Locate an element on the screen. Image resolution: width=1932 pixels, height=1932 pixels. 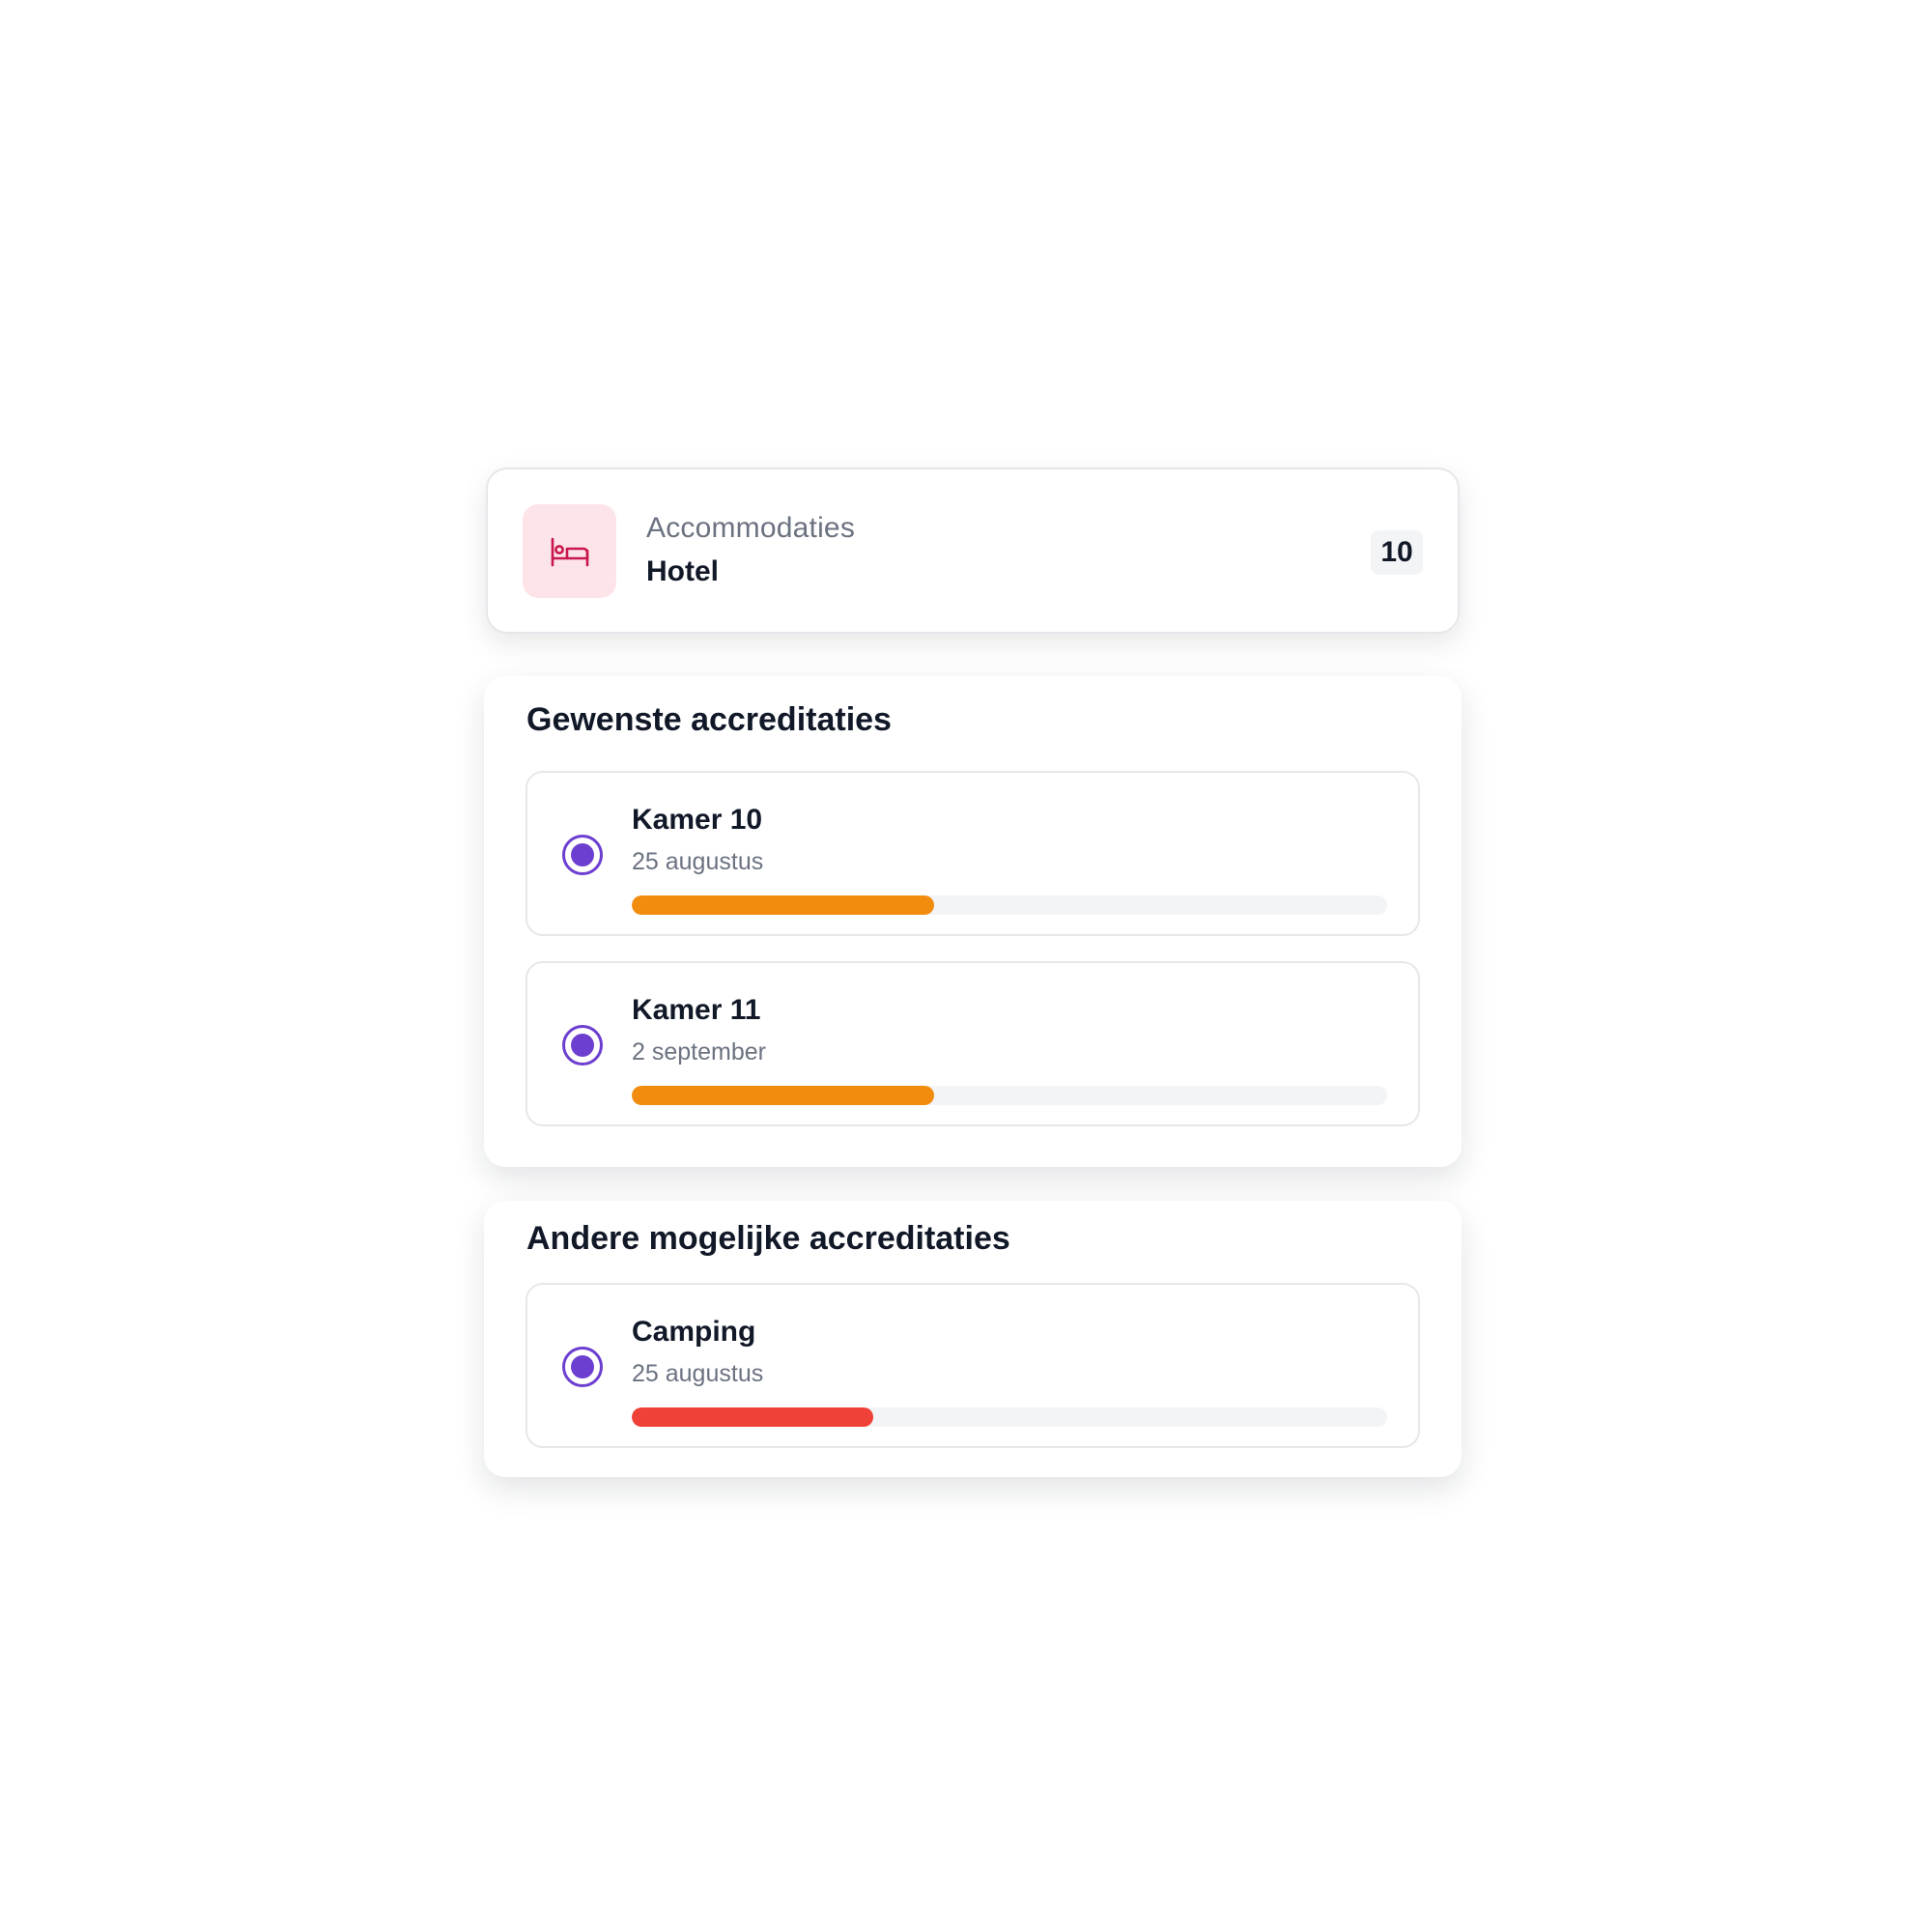
accreditation-name: Camping is located at coordinates (694, 1332).